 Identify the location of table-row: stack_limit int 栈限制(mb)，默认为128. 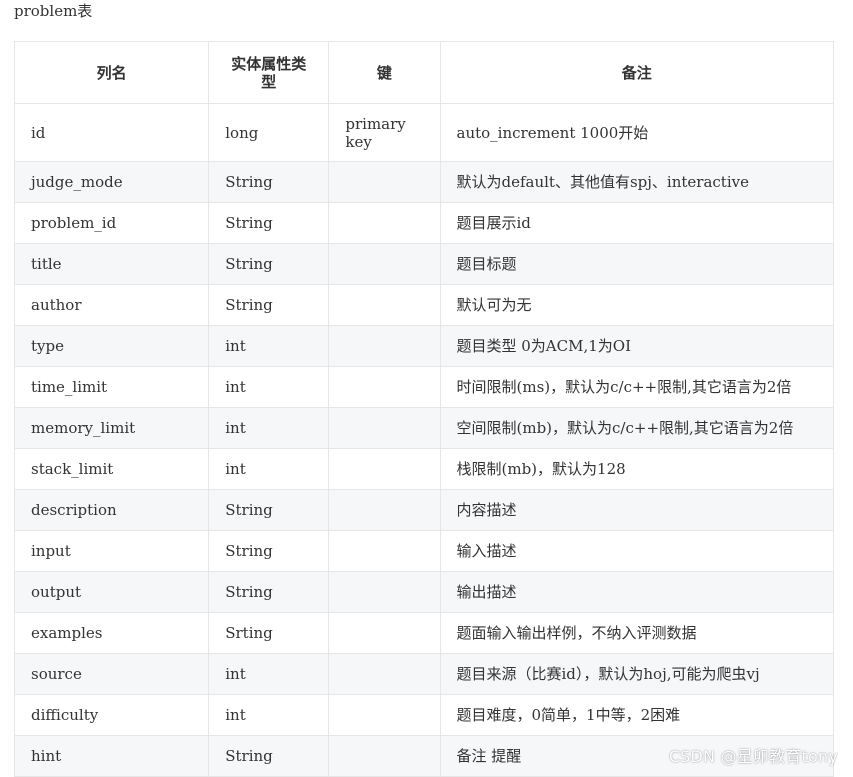
(423, 469).